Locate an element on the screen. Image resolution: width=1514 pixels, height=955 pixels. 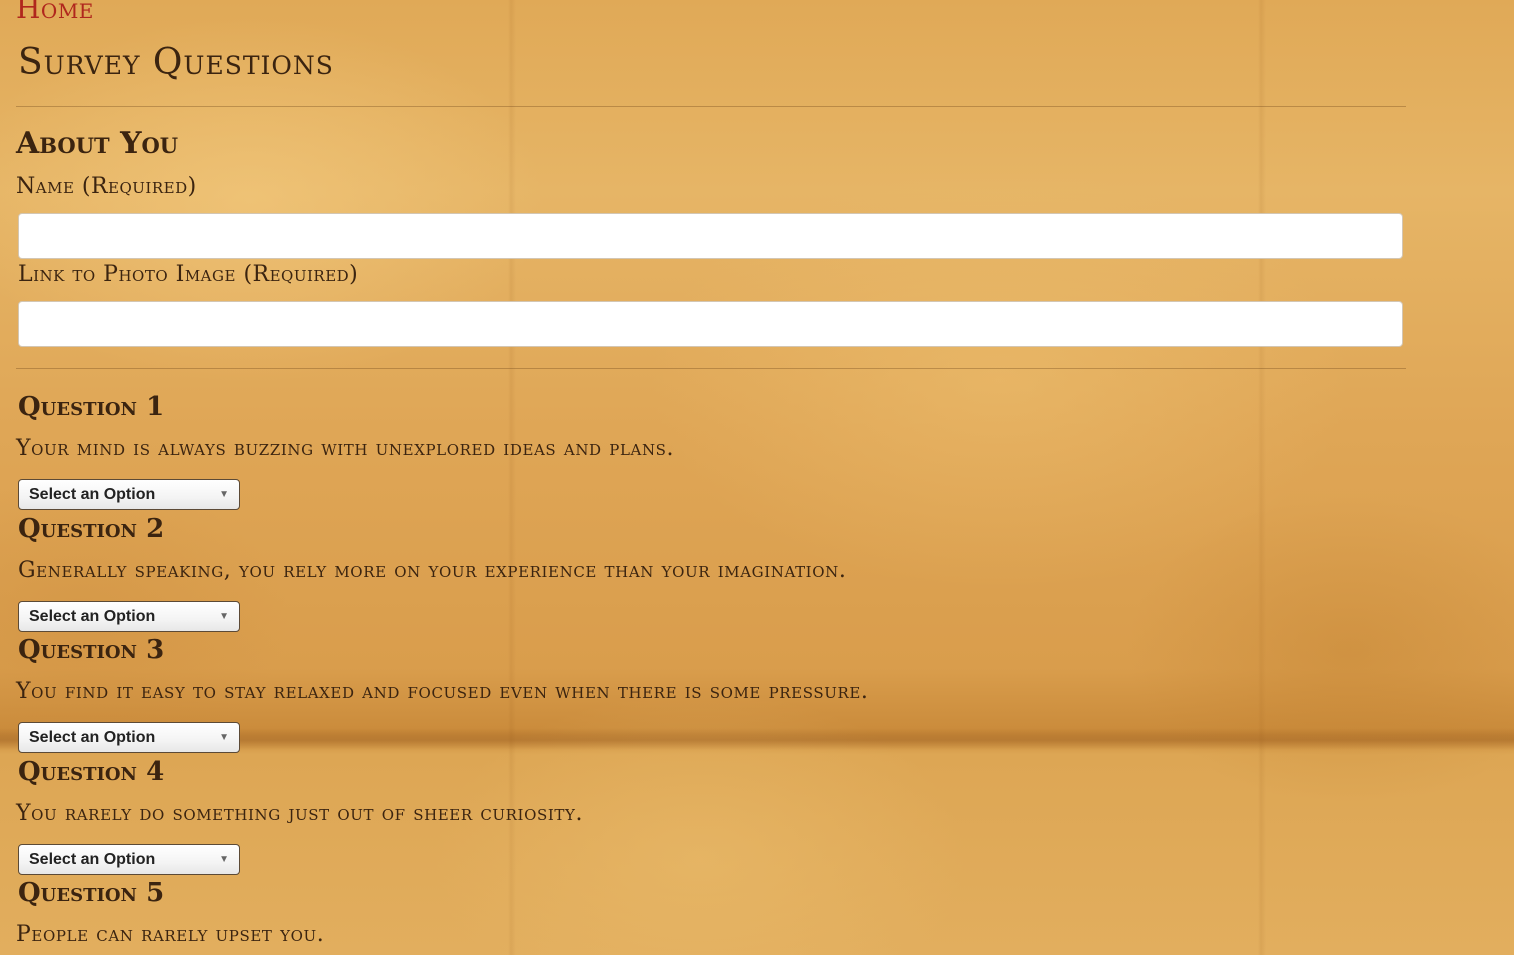
question-2-selected-value: Select an Option is located at coordinates (92, 616).